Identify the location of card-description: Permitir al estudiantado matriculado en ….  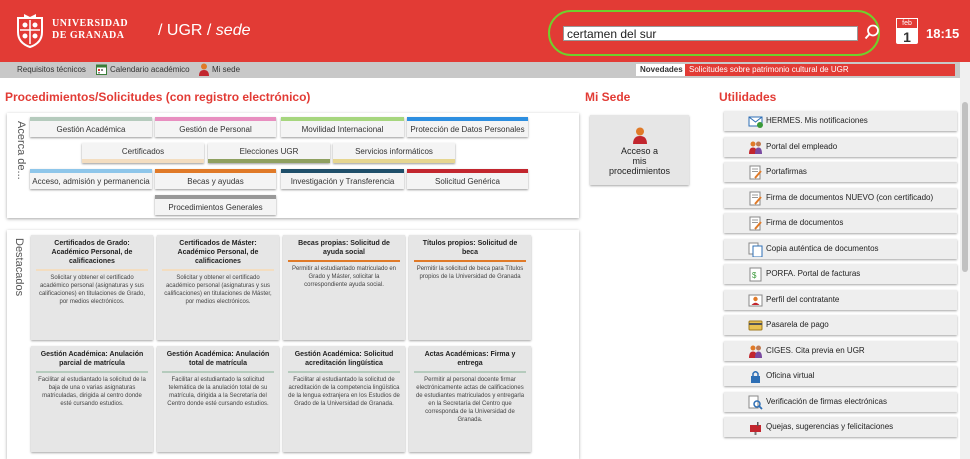
(344, 277).